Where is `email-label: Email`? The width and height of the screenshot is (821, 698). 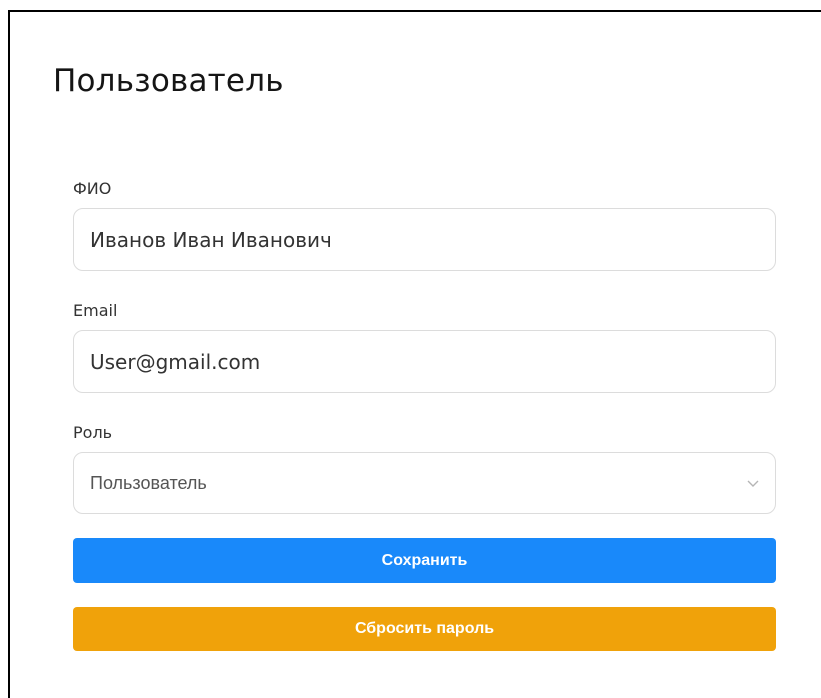 email-label: Email is located at coordinates (95, 310).